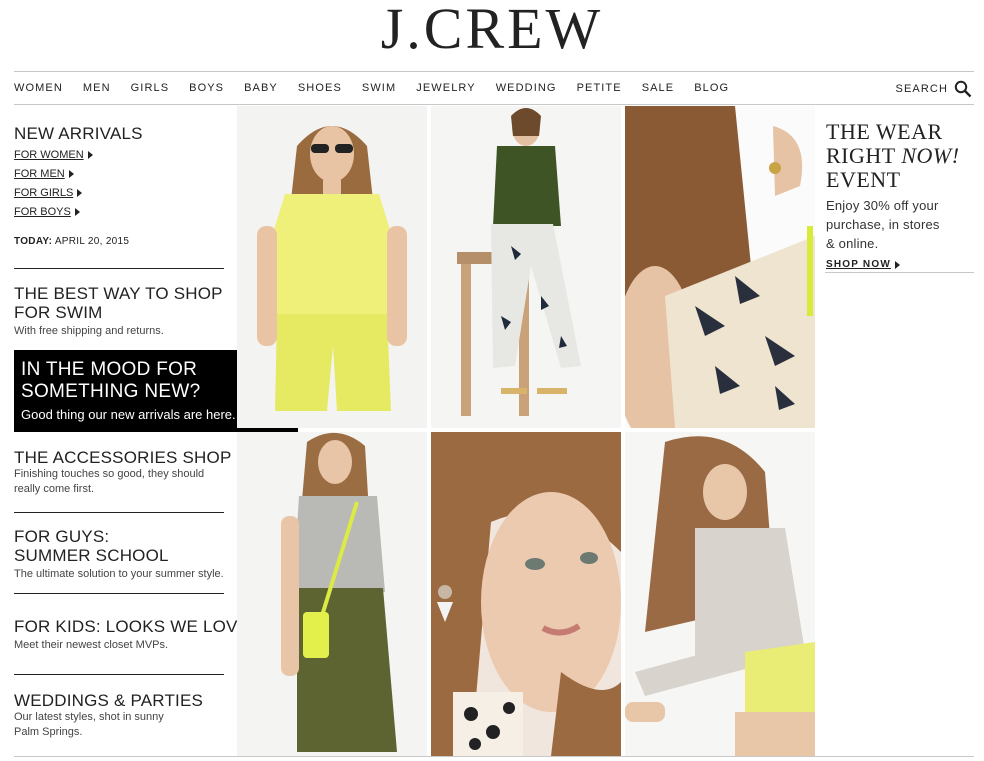 This screenshot has width=984, height=761. Describe the element at coordinates (38, 89) in the screenshot. I see `nav-women: WOMEN` at that location.